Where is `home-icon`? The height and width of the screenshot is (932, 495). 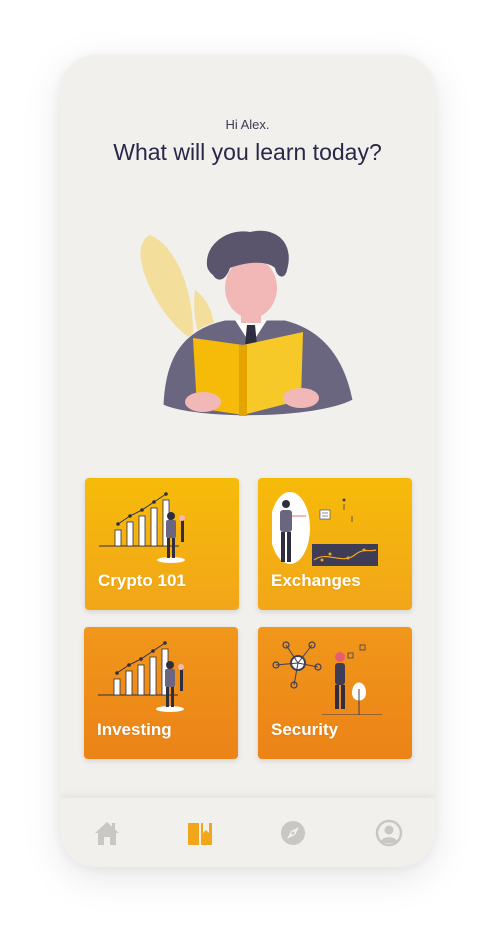
home-icon is located at coordinates (107, 833).